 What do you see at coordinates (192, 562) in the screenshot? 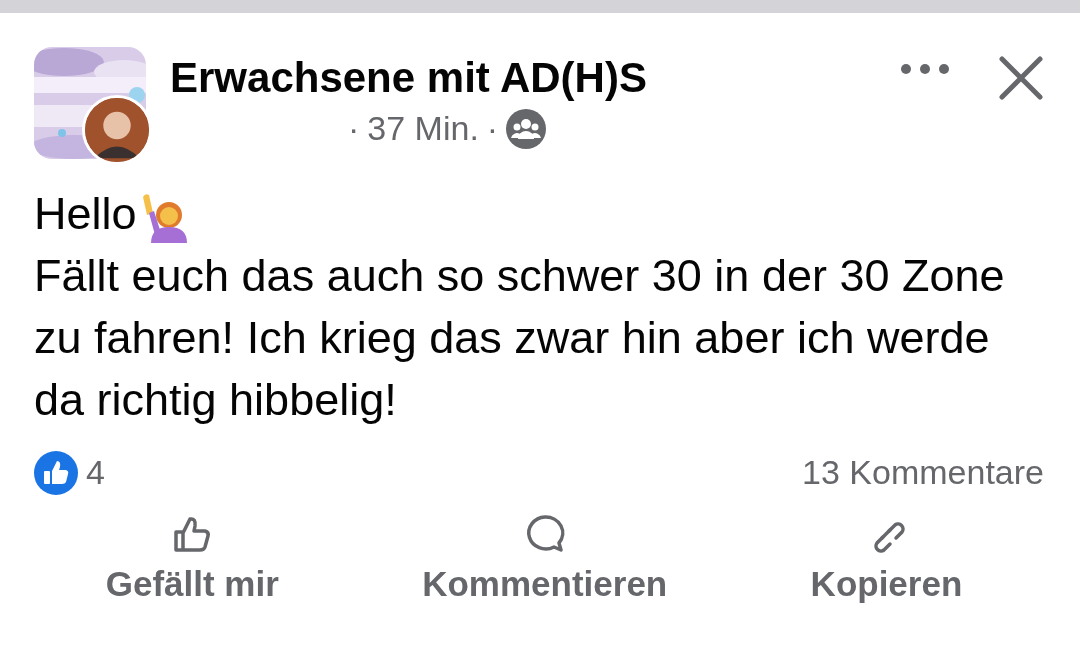
I see `like-button: Gefällt mir` at bounding box center [192, 562].